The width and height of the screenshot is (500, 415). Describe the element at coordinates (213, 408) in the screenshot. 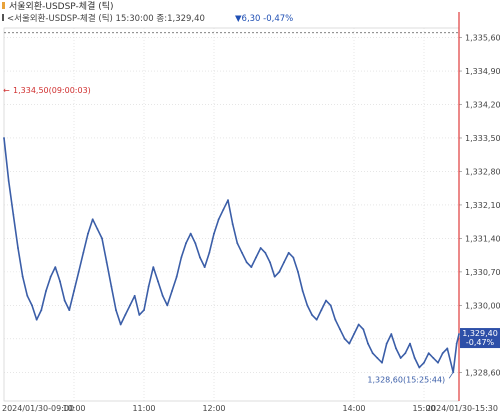

I see `x-tick-label: 12:00` at that location.